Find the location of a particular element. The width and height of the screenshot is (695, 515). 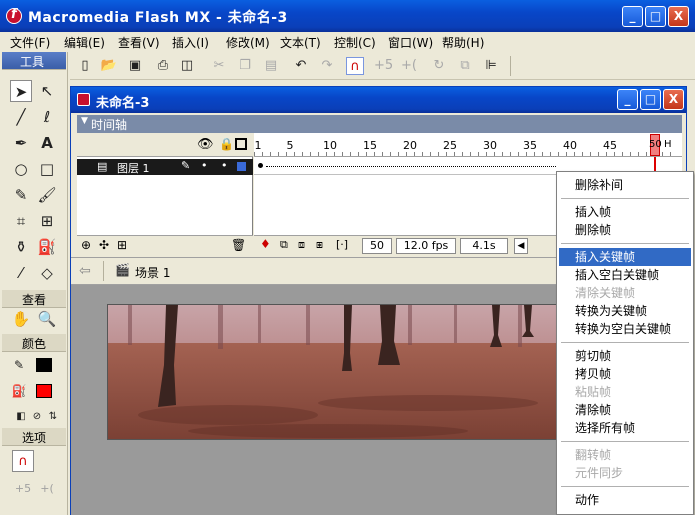

pen-tool-icon: ✒ is located at coordinates (21, 143).